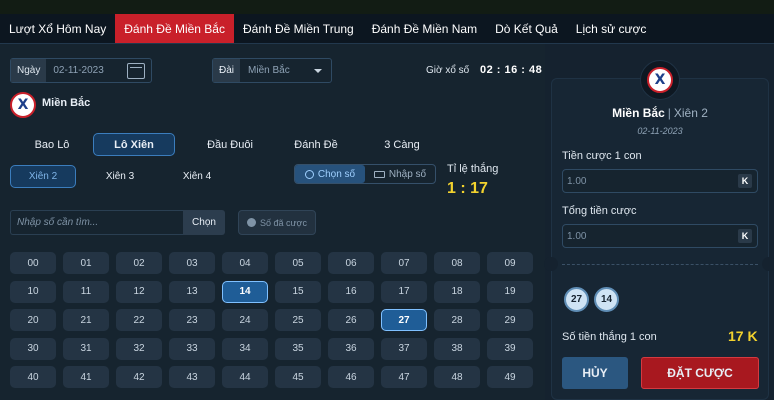 Image resolution: width=774 pixels, height=400 pixels. Describe the element at coordinates (404, 377) in the screenshot. I see `number-cell: 47` at that location.